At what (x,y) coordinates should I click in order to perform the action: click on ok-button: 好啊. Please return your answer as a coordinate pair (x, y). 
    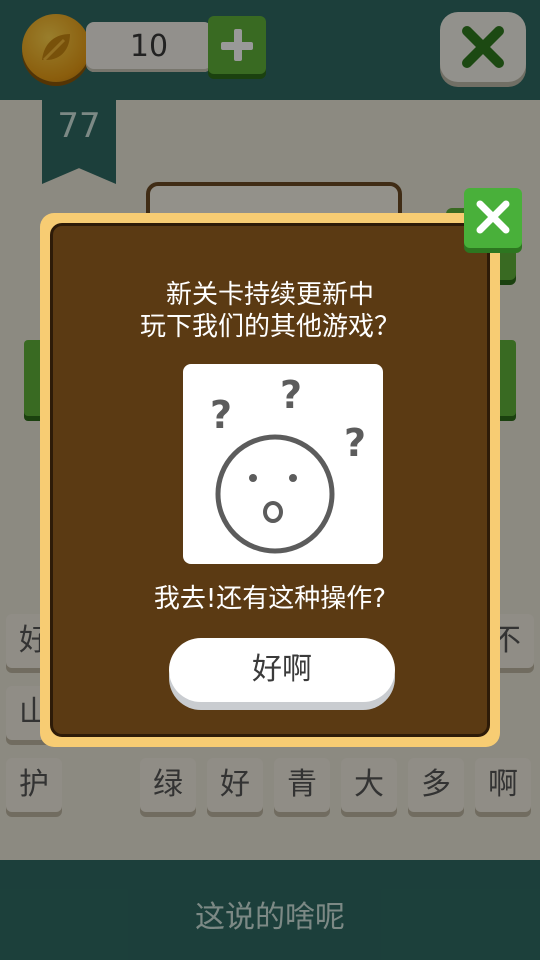
    Looking at the image, I should click on (282, 670).